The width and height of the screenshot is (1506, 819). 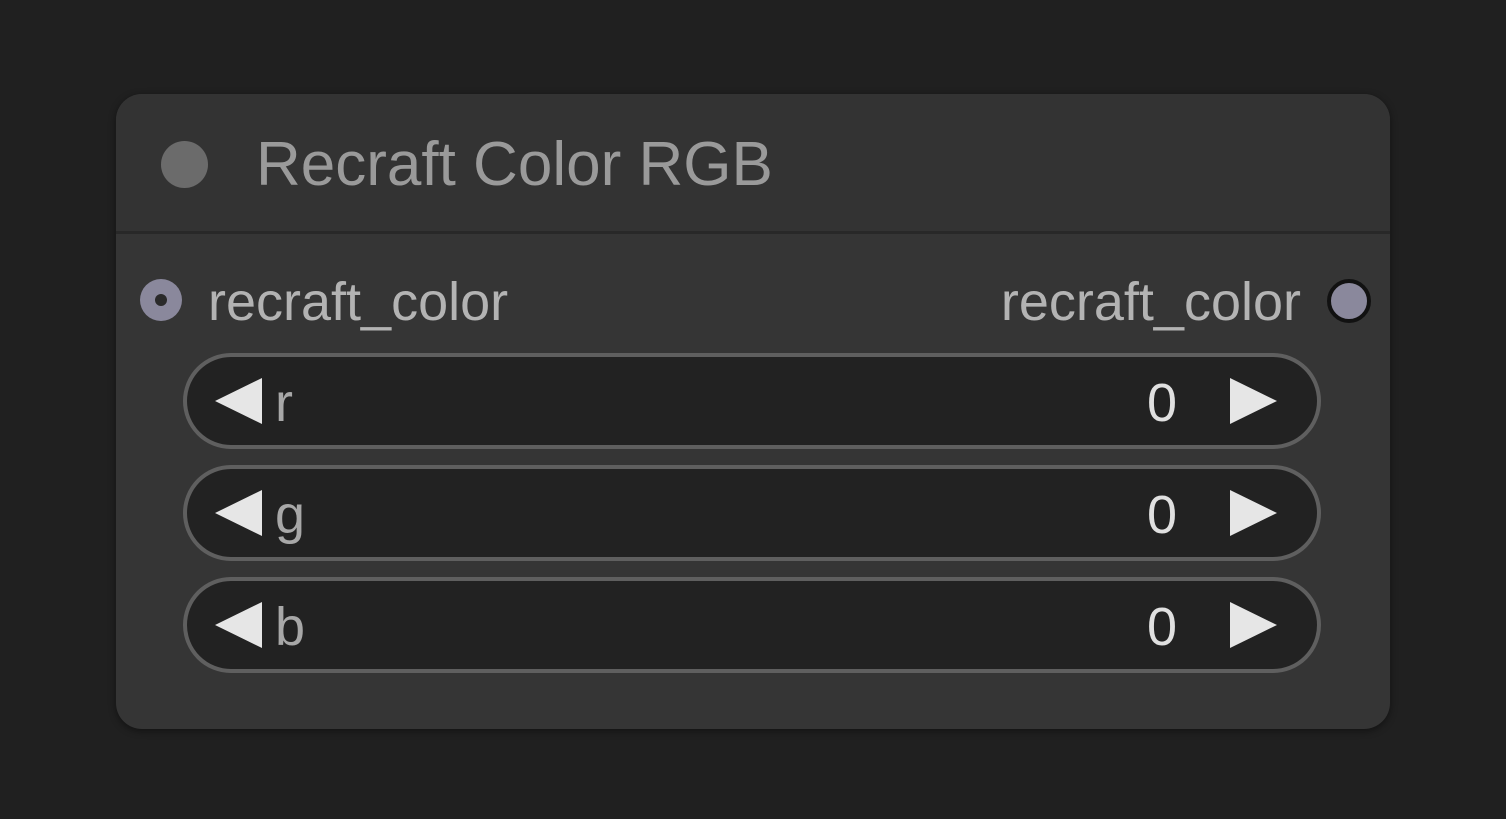 I want to click on output-slot-label: recraft_color, so click(x=1150, y=302).